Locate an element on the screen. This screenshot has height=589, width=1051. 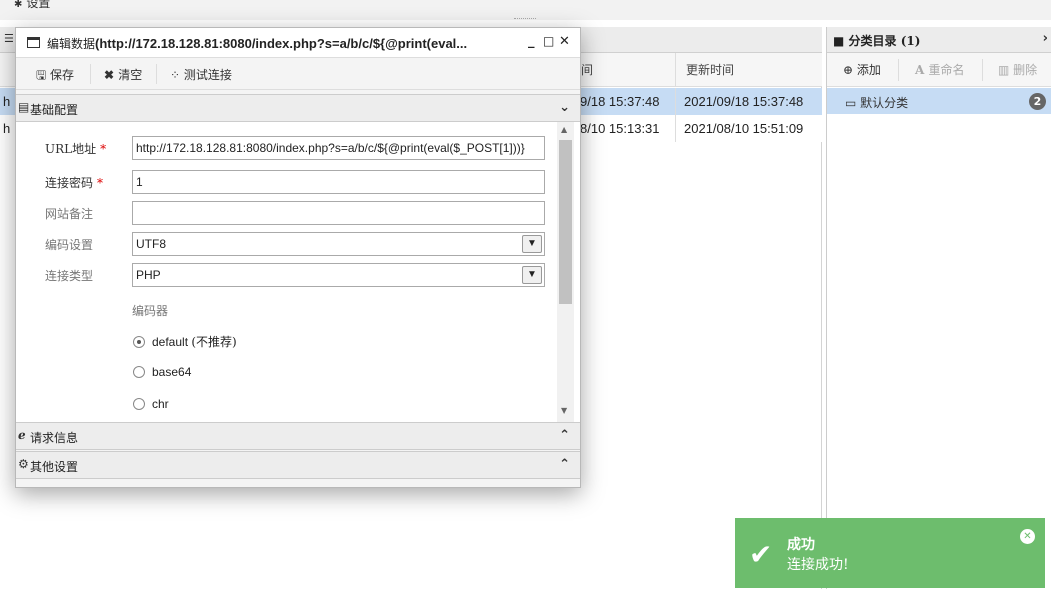
scroll-down-icon: ▼ is located at coordinates (564, 410).